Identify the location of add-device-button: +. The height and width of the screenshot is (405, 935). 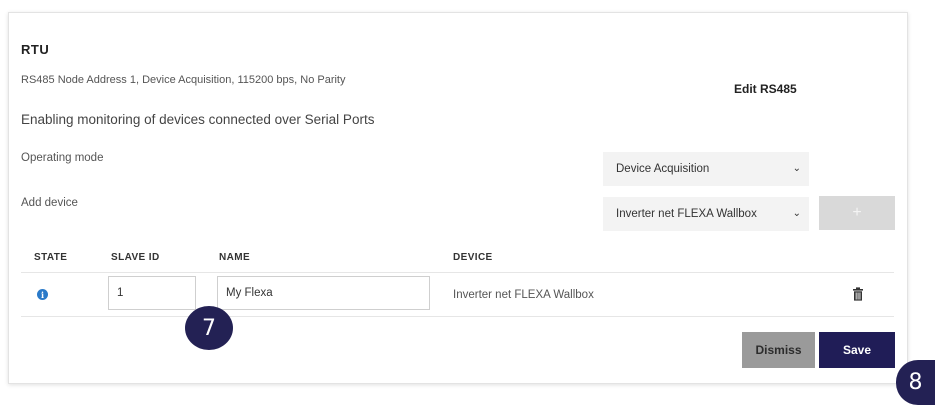
(857, 213).